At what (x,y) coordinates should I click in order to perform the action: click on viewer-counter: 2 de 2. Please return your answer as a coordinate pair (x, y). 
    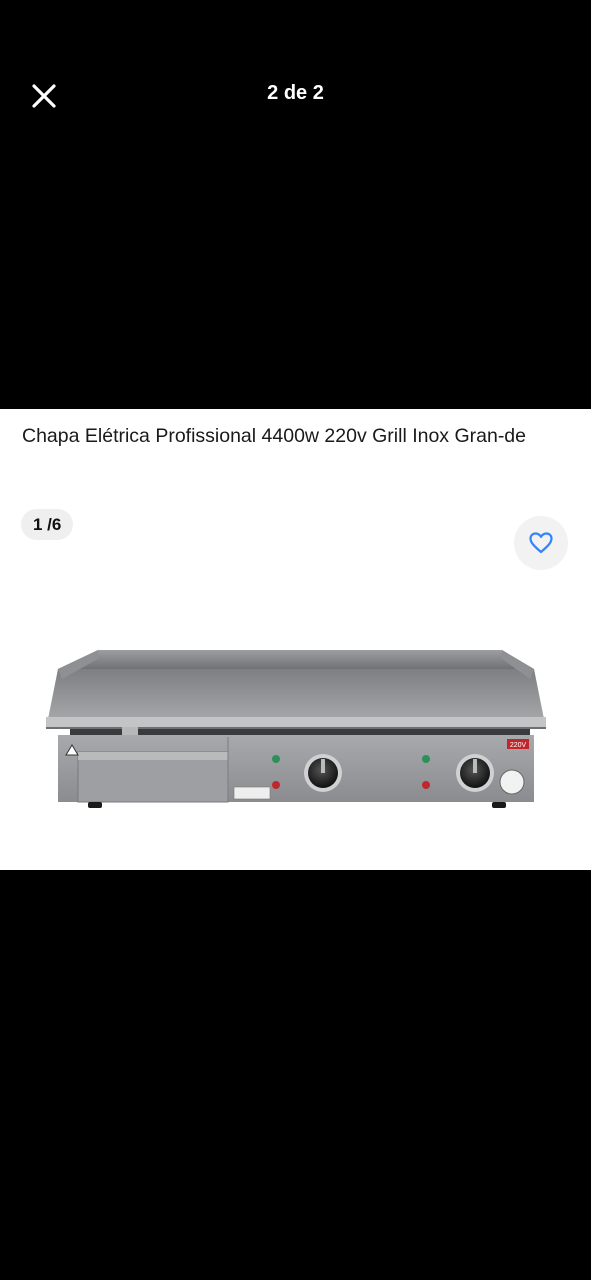
    Looking at the image, I should click on (295, 93).